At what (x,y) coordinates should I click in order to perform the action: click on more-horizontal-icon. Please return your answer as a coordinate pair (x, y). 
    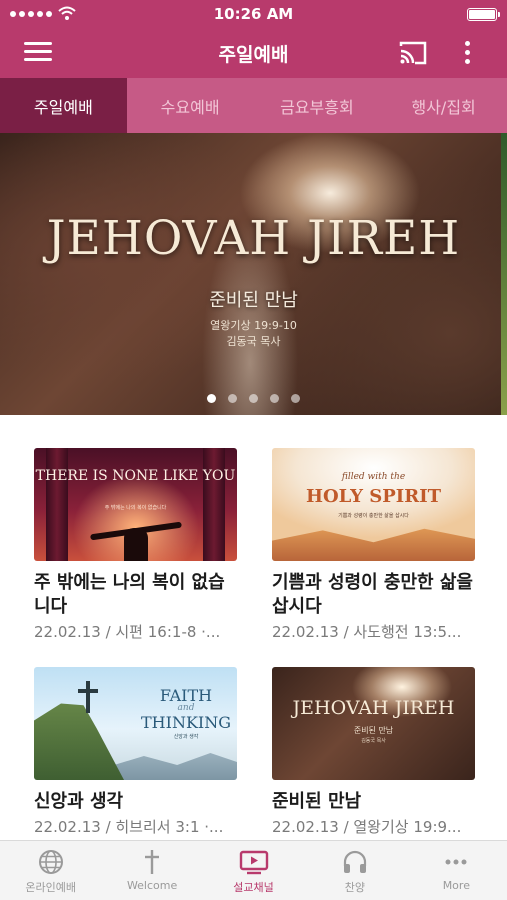
    Looking at the image, I should click on (456, 862).